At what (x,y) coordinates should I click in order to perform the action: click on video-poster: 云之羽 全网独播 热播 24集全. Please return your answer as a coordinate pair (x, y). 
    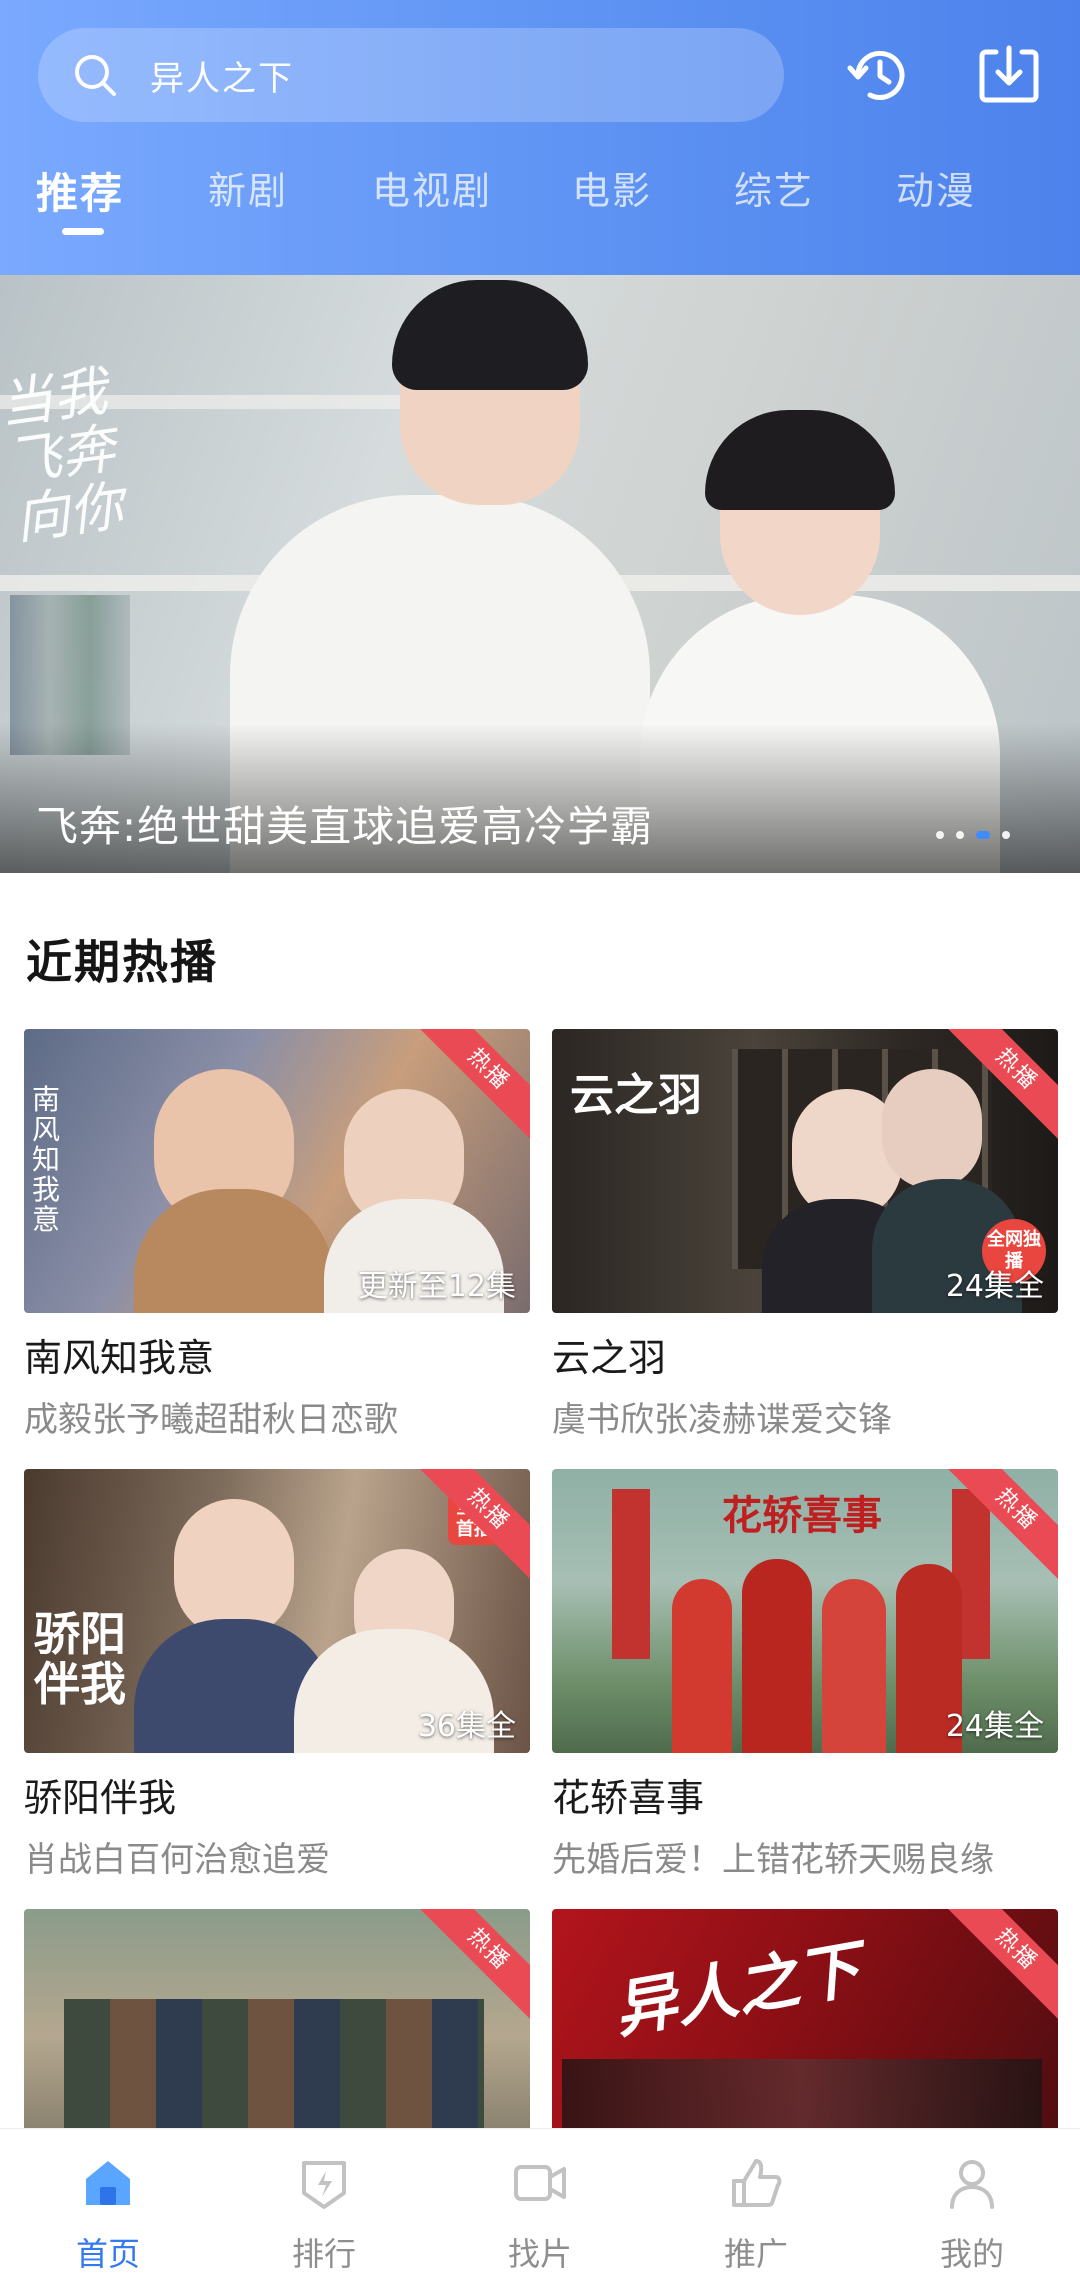
    Looking at the image, I should click on (805, 1171).